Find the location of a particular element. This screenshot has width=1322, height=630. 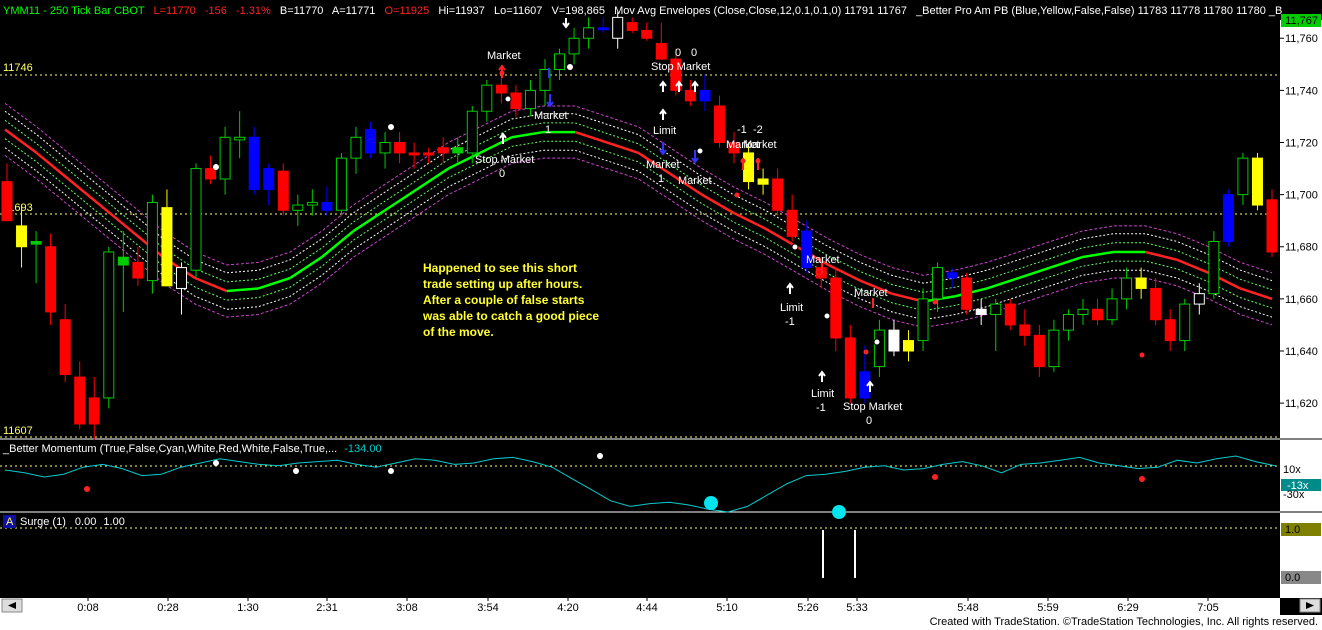

y-tick-label: 11,620 is located at coordinates (1301, 404).